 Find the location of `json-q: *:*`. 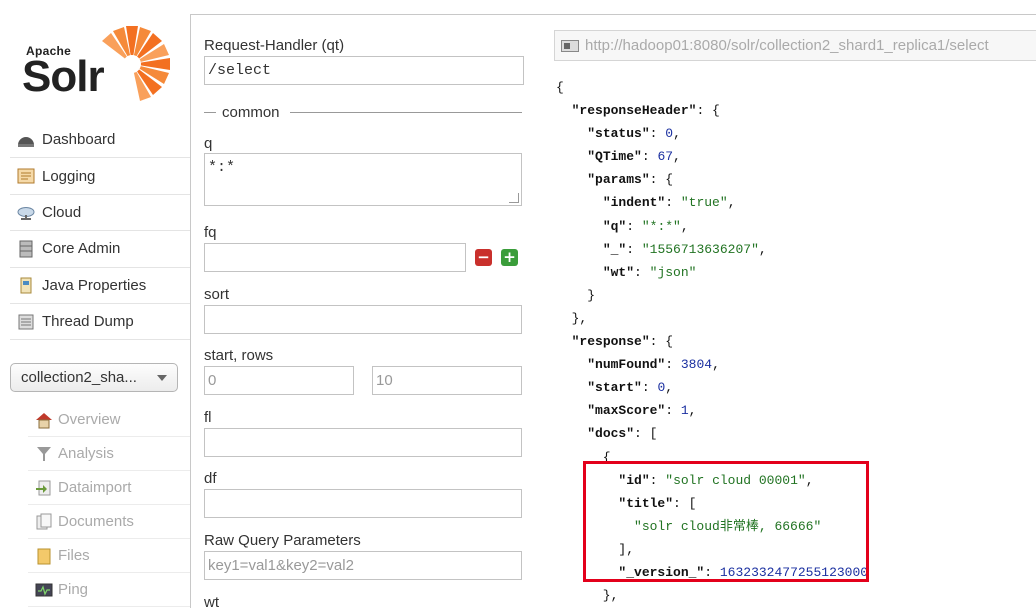

json-q: *:* is located at coordinates (661, 226).